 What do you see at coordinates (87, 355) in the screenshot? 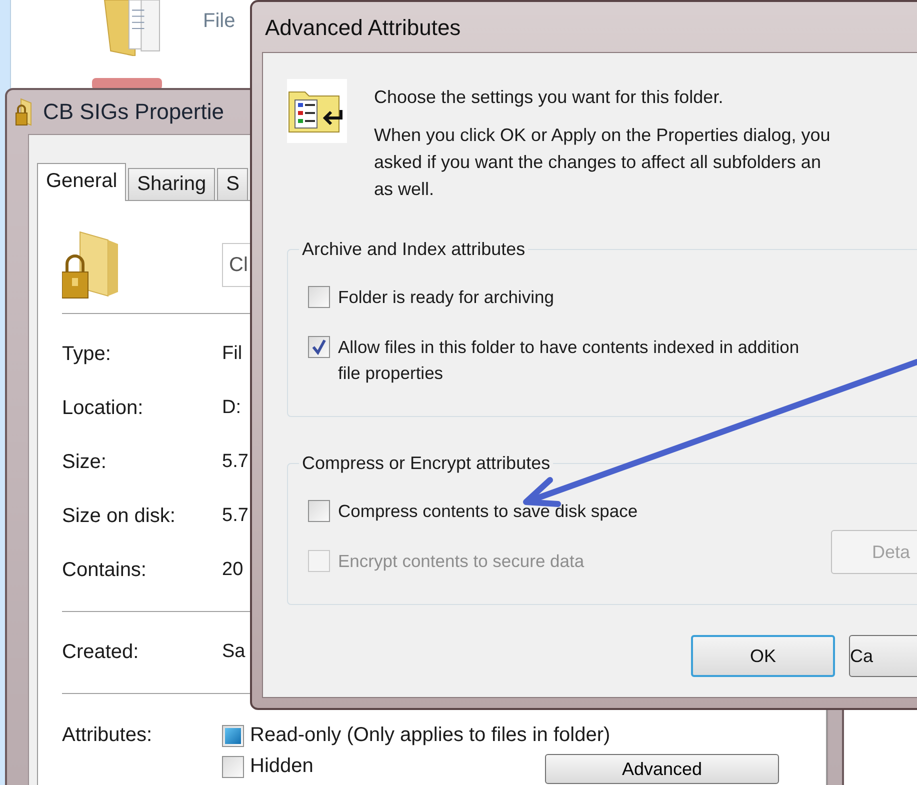
I see `property-label: Type:` at bounding box center [87, 355].